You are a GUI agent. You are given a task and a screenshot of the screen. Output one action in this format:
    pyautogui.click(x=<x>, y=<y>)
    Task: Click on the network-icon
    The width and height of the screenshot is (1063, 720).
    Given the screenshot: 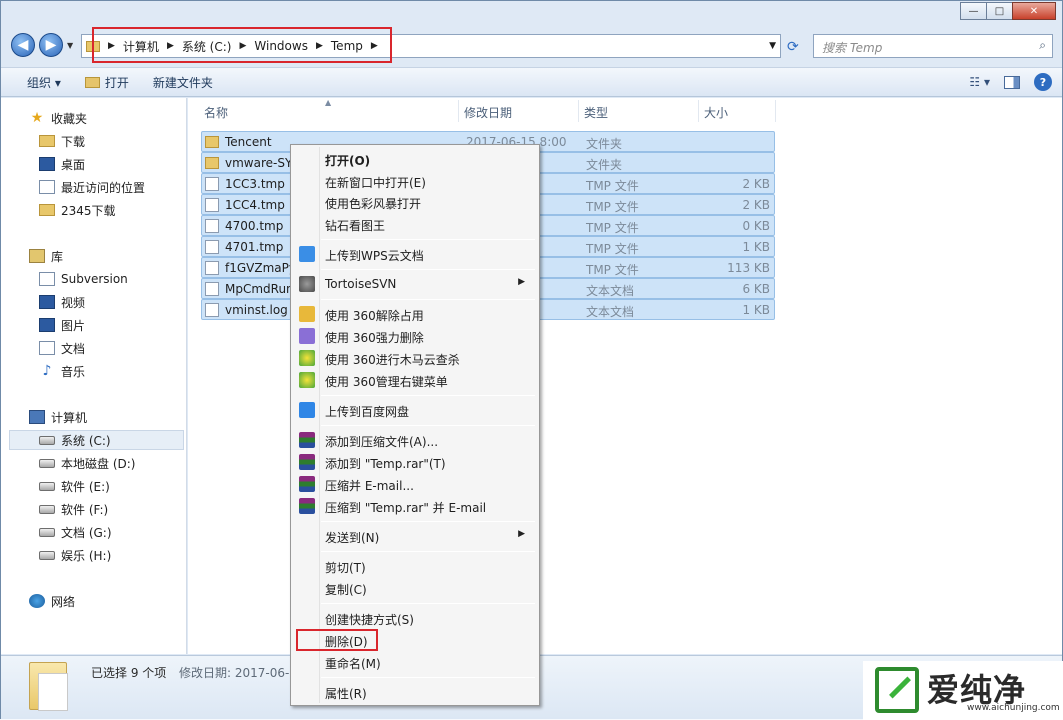 What is the action you would take?
    pyautogui.click(x=37, y=601)
    